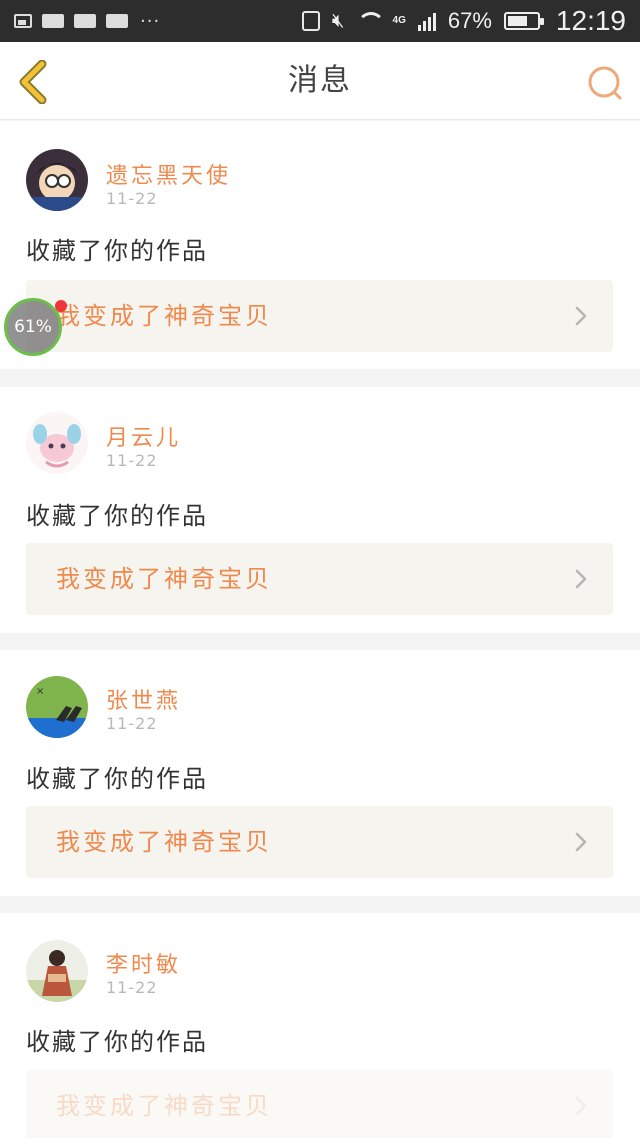 The image size is (640, 1138). I want to click on clock: 12:19, so click(590, 20).